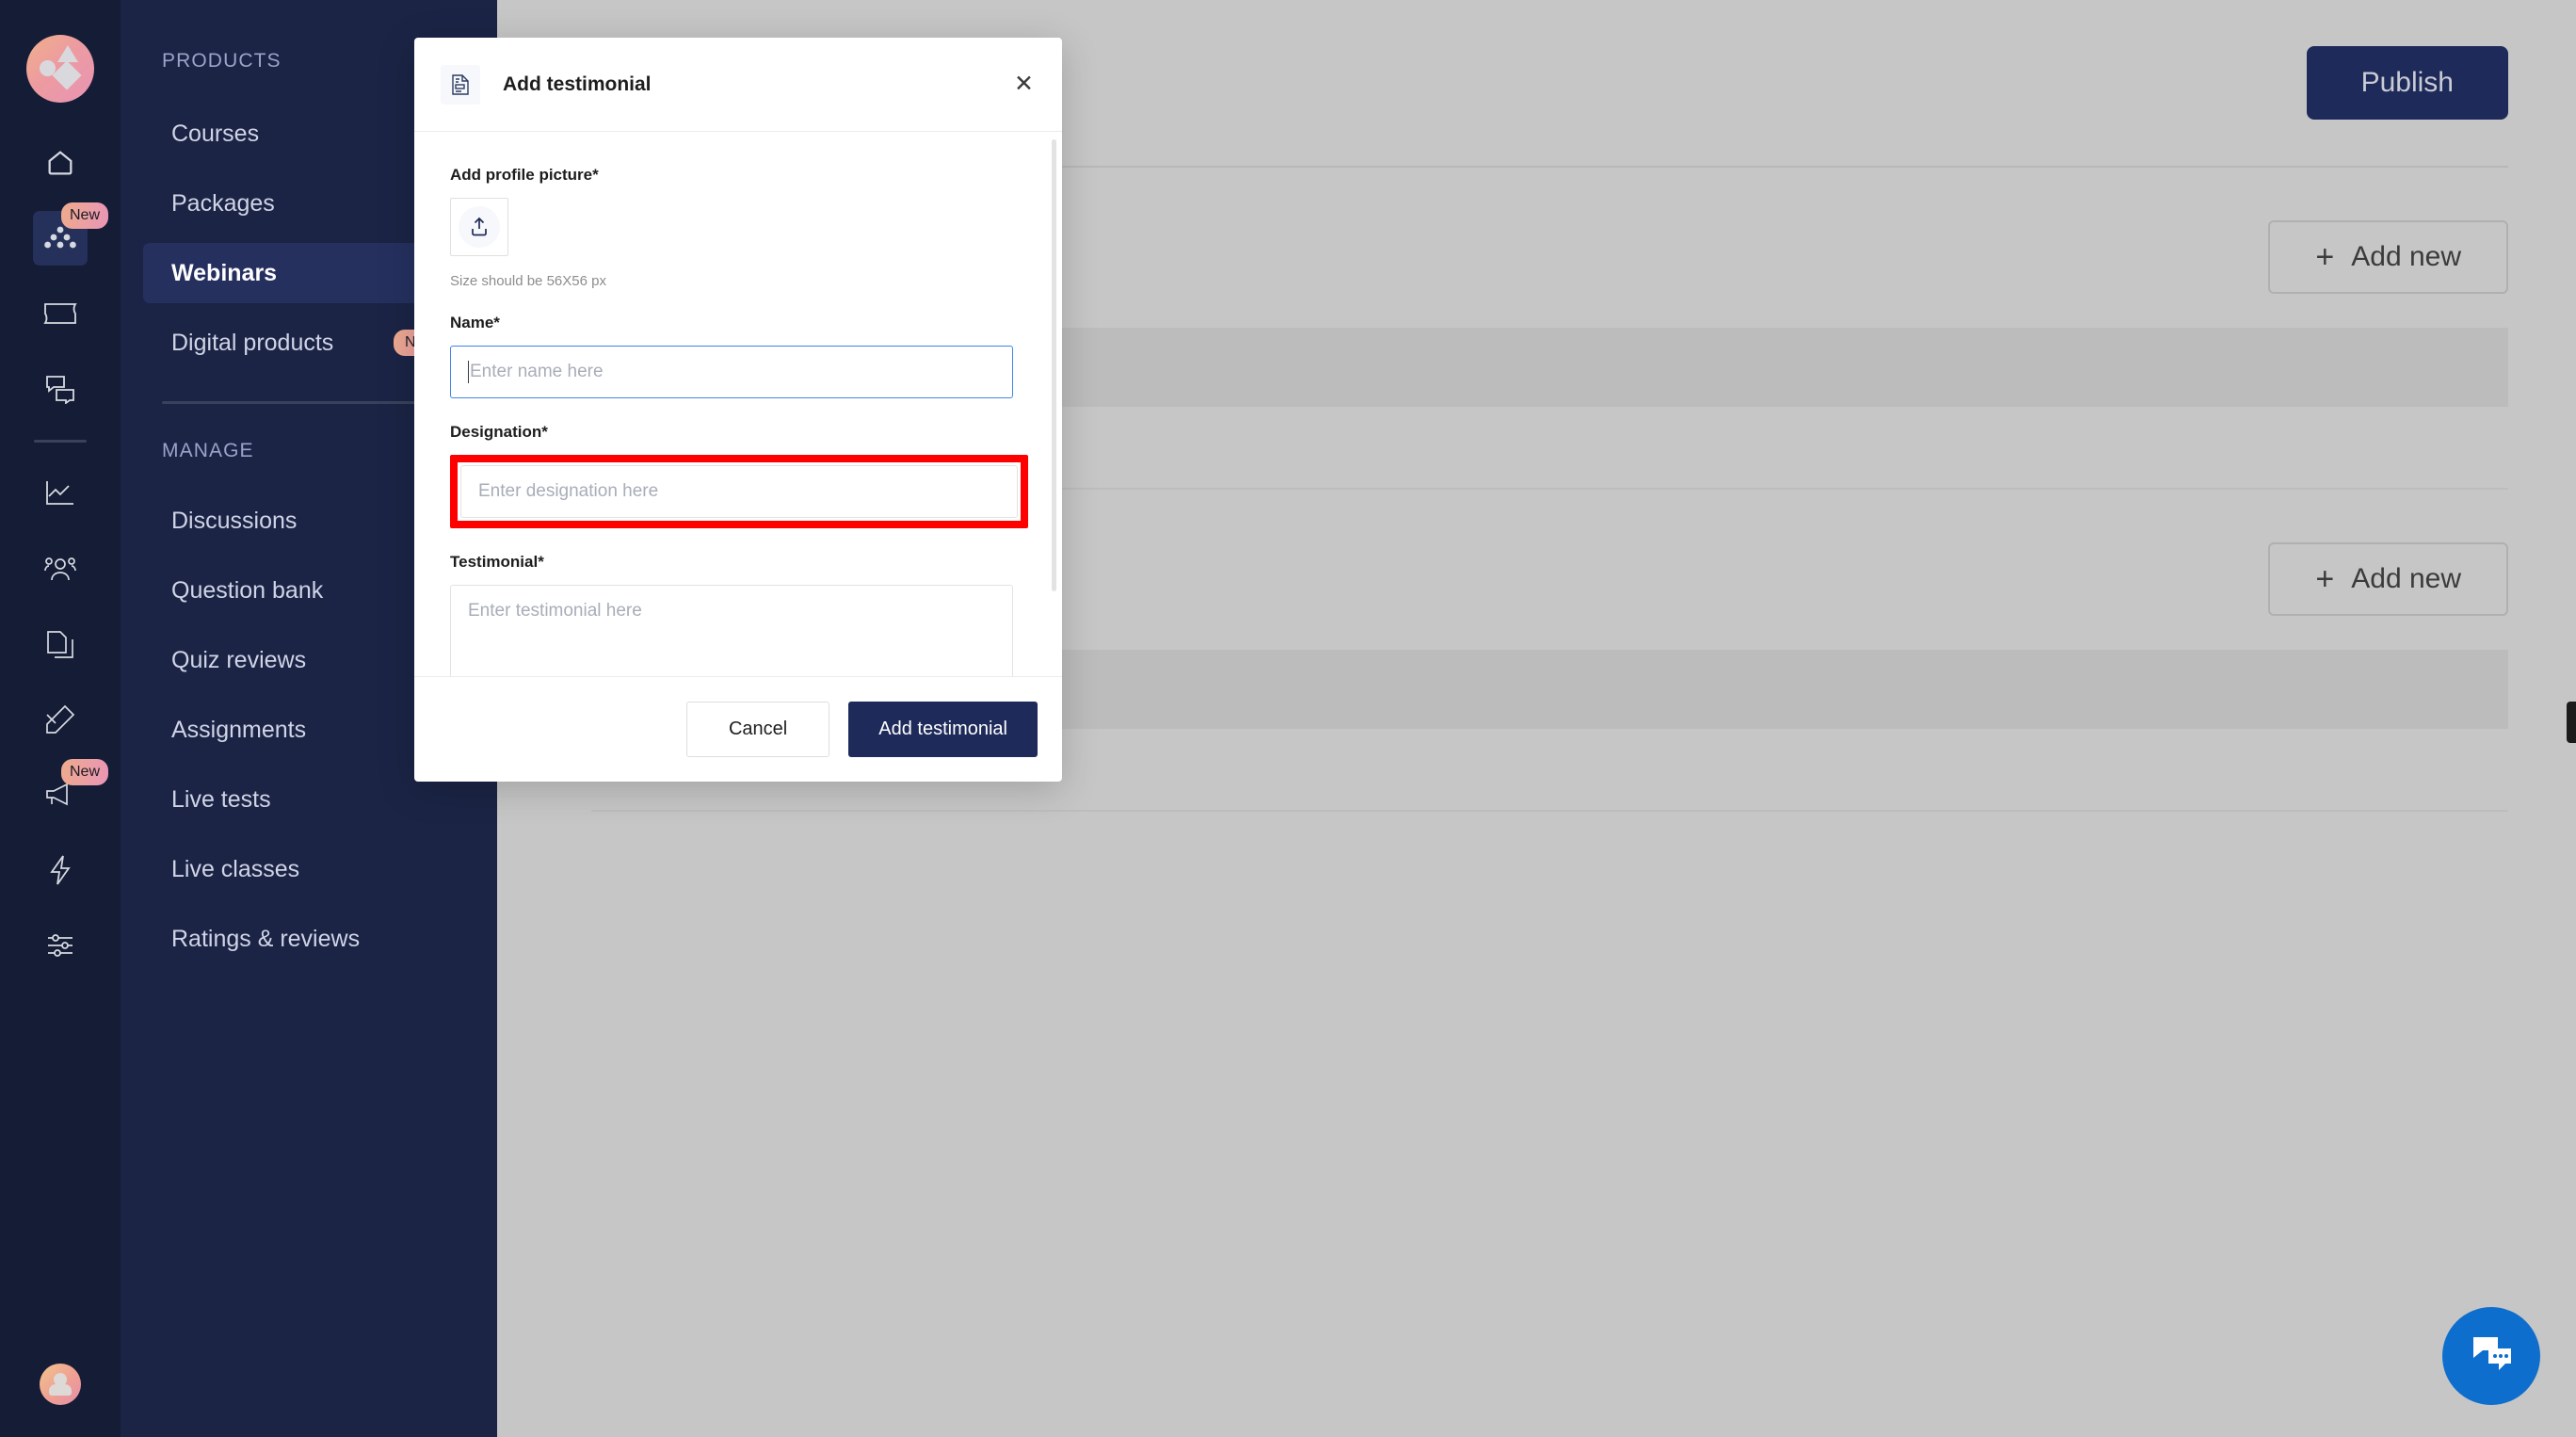 This screenshot has height=1437, width=2576. What do you see at coordinates (757, 730) in the screenshot?
I see `cancel-button: Cancel` at bounding box center [757, 730].